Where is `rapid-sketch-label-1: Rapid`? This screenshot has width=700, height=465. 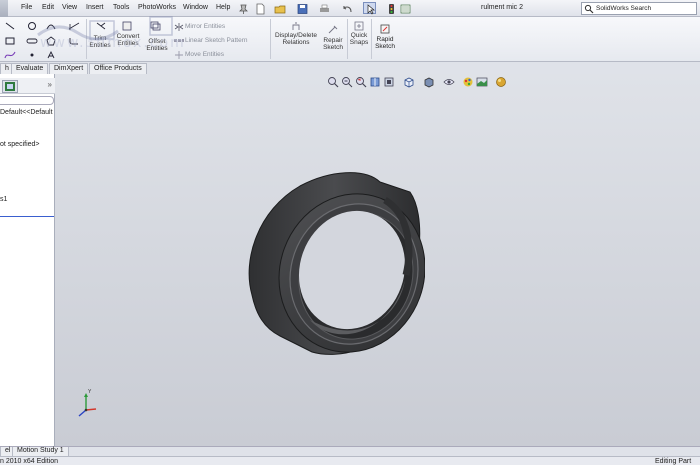 rapid-sketch-label-1: Rapid is located at coordinates (385, 39).